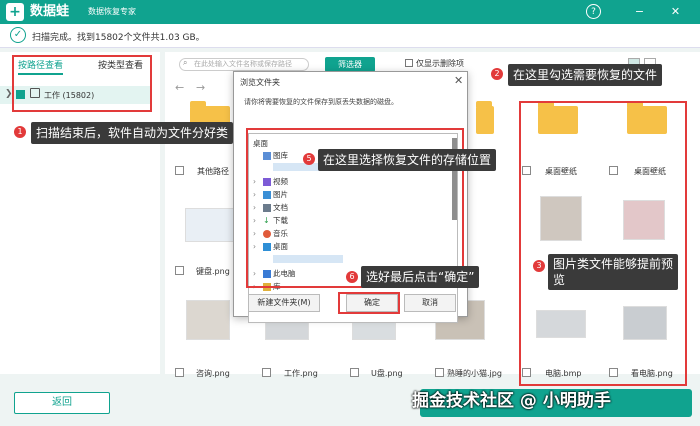 The height and width of the screenshot is (426, 700). I want to click on dialog-close-icon: ✕, so click(458, 80).